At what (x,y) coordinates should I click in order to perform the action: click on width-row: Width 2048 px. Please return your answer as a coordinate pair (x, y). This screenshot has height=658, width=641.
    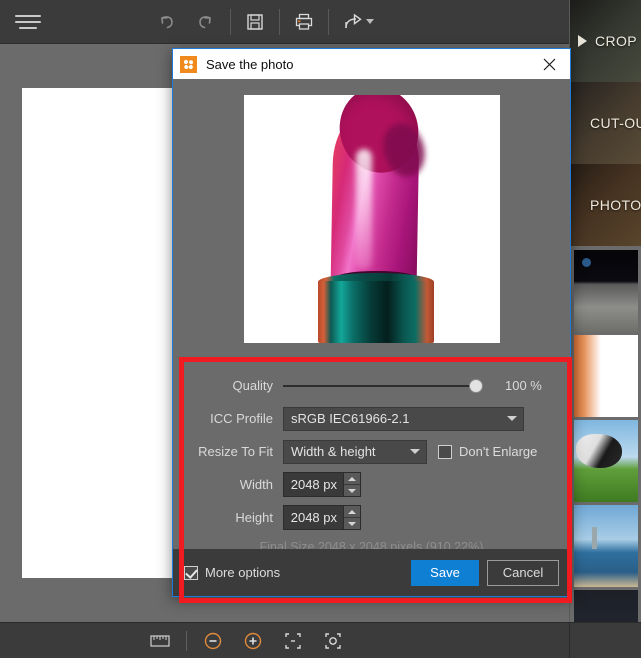
    Looking at the image, I should click on (371, 484).